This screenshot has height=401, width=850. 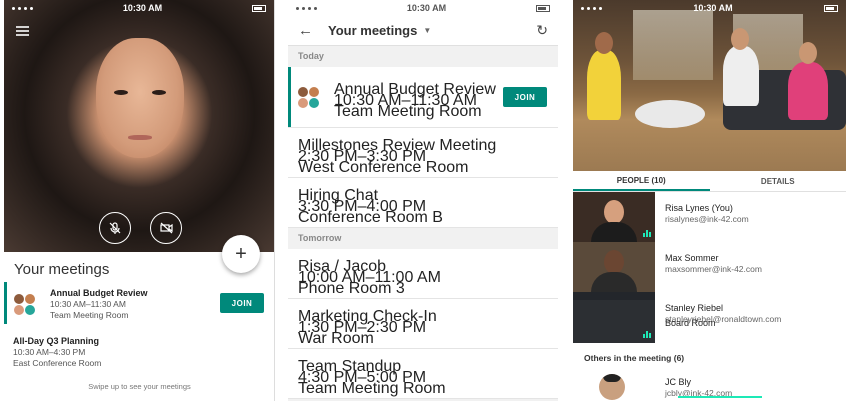 What do you see at coordinates (707, 219) in the screenshot?
I see `participant-email: risalynes@ink-42.com` at bounding box center [707, 219].